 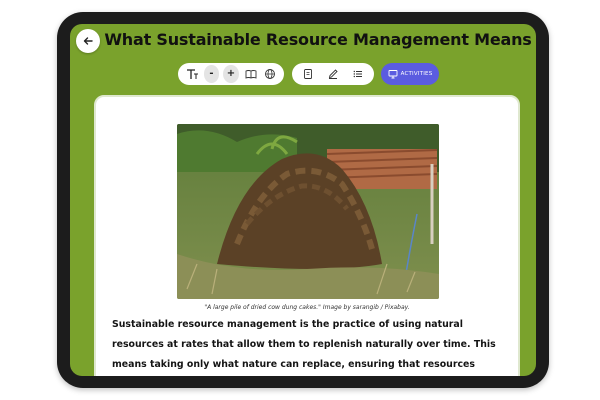 I want to click on book-icon, so click(x=251, y=74).